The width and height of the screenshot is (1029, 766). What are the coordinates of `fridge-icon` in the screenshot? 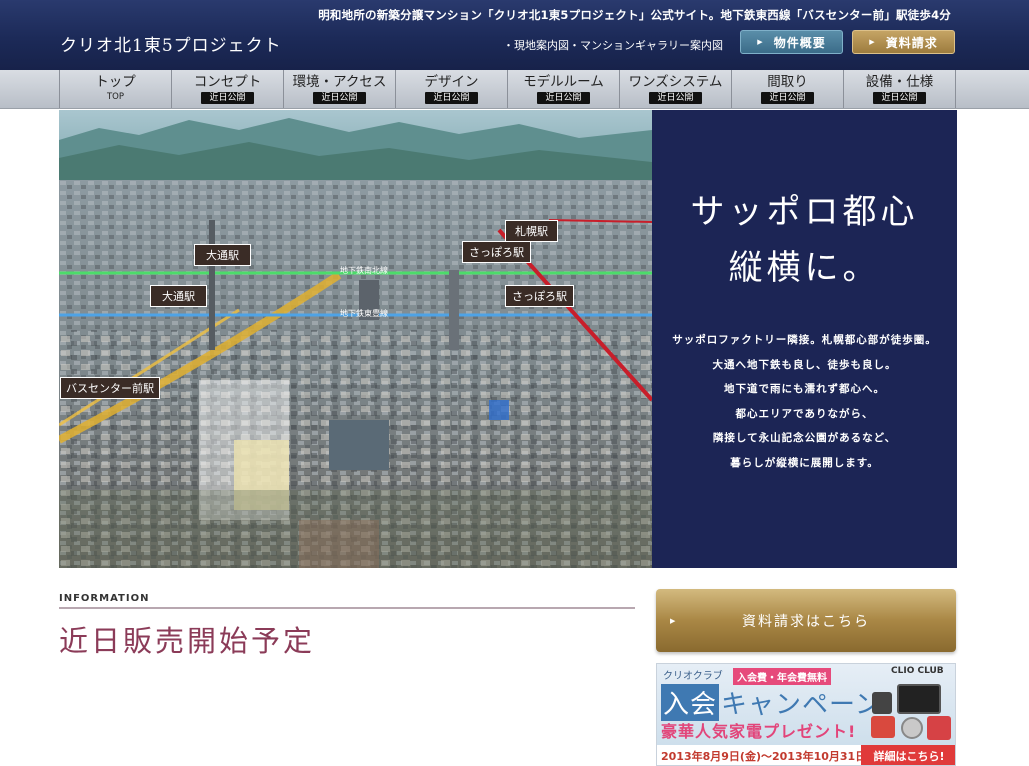 It's located at (939, 728).